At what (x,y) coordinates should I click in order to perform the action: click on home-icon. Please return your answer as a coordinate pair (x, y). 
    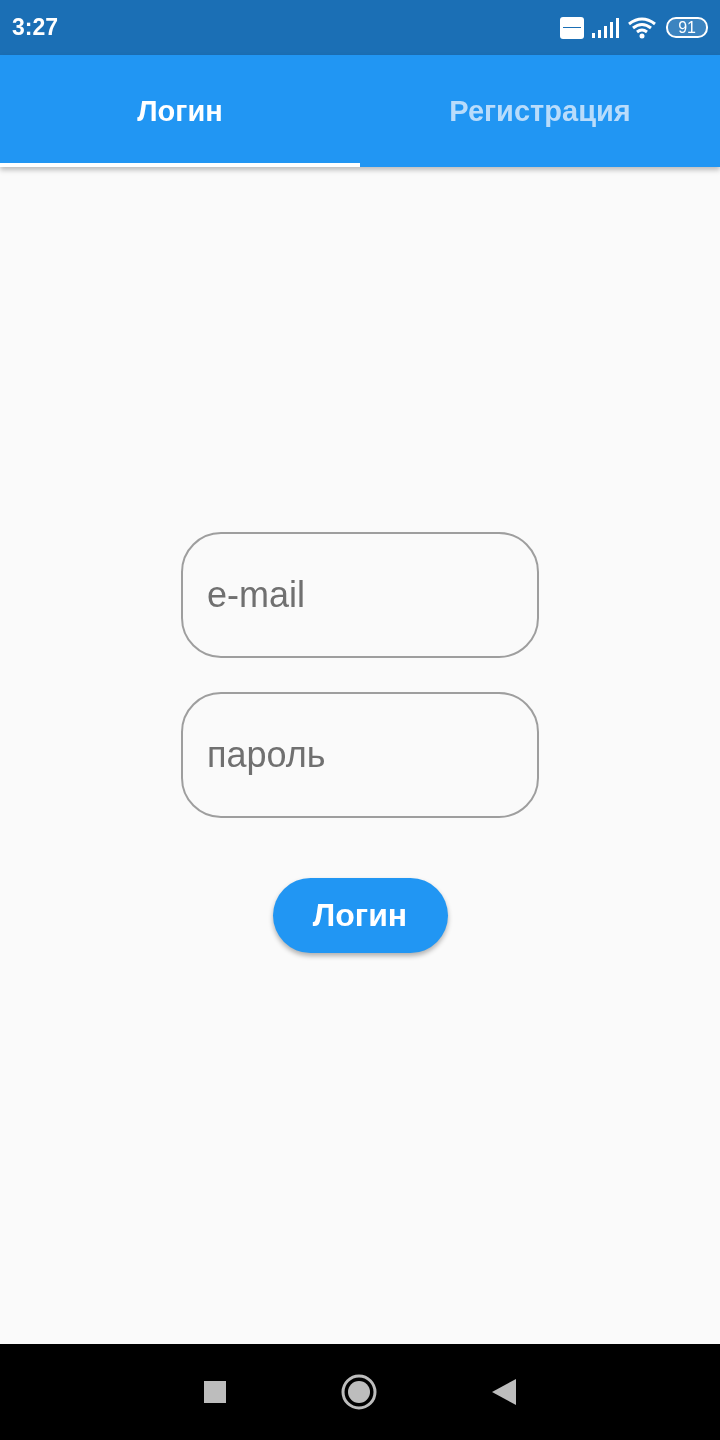
    Looking at the image, I should click on (359, 1392).